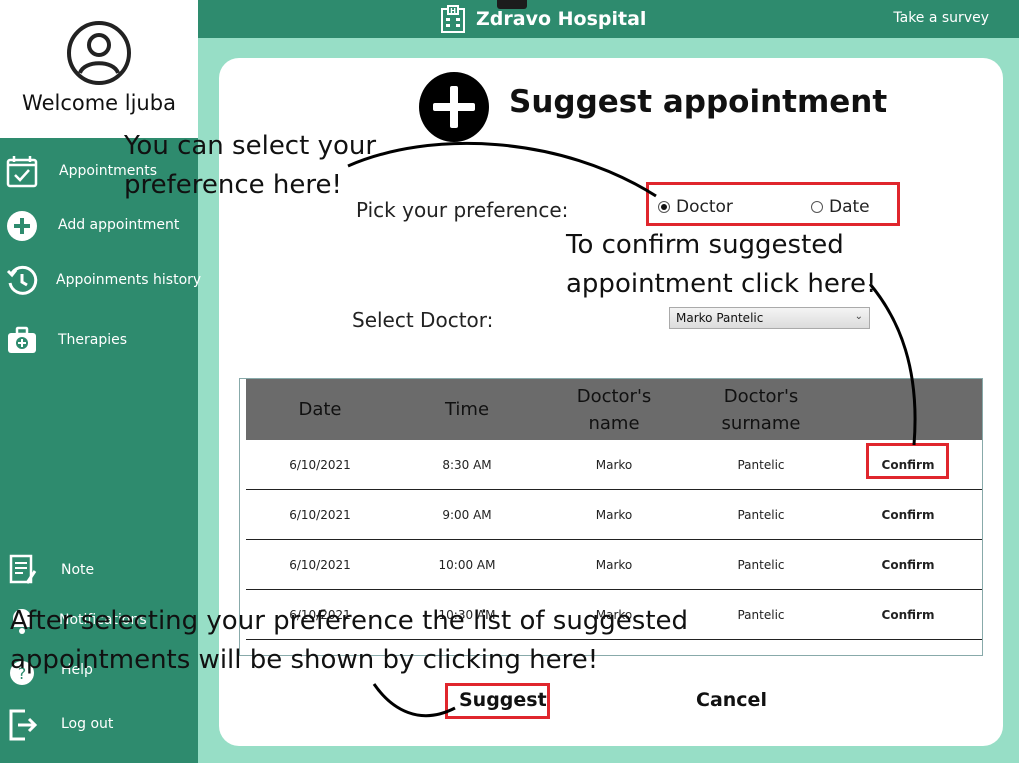 Image resolution: width=1019 pixels, height=763 pixels. What do you see at coordinates (907, 461) in the screenshot?
I see `confirm-highlight-box` at bounding box center [907, 461].